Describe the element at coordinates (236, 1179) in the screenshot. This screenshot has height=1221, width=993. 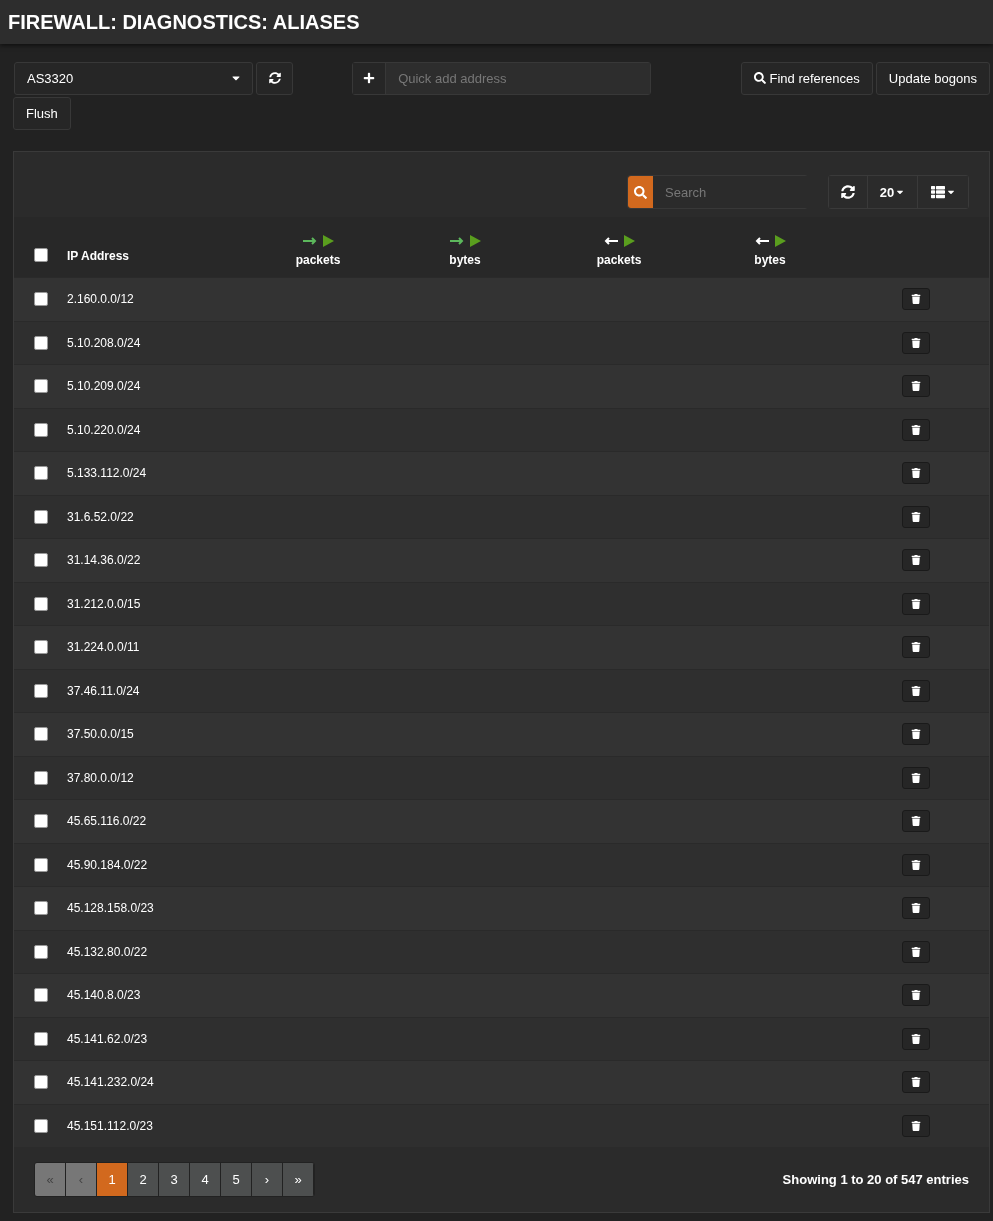
I see `page-button: 5` at that location.